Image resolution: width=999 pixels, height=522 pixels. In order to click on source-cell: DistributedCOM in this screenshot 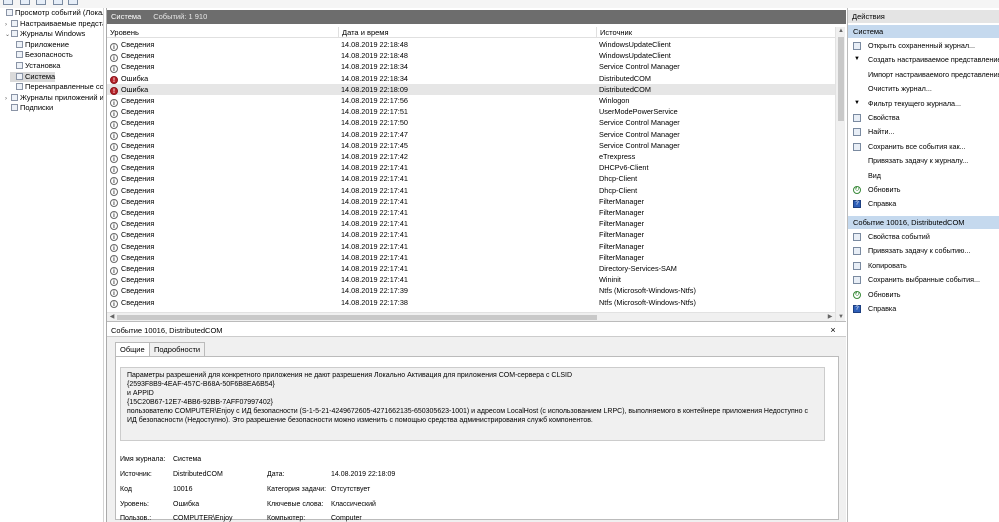, I will do `click(625, 89)`.